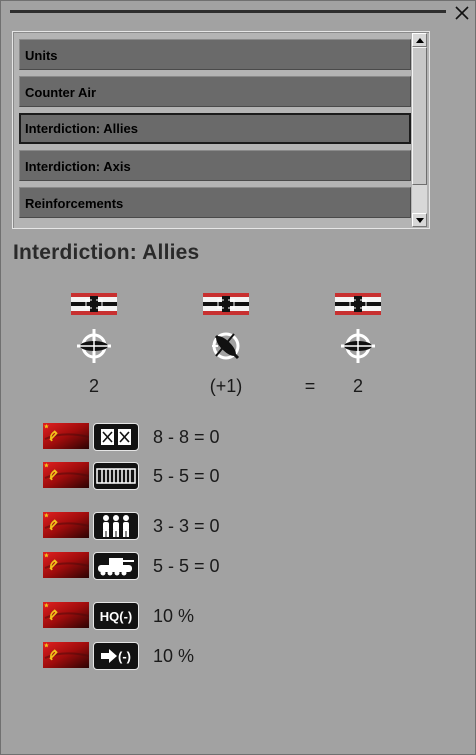 Image resolution: width=476 pixels, height=755 pixels. What do you see at coordinates (357, 386) in the screenshot?
I see `summary-value-3: 2` at bounding box center [357, 386].